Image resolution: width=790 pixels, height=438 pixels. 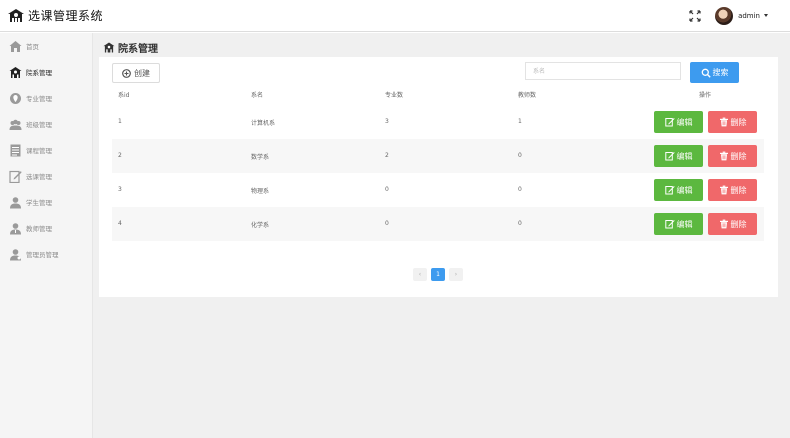 I want to click on sidebar-item-home: 首页, so click(x=46, y=46).